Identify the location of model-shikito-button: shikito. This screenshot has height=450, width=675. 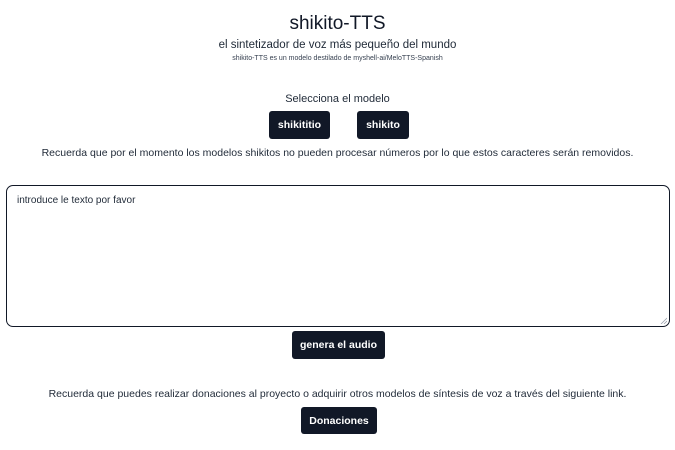
(383, 125).